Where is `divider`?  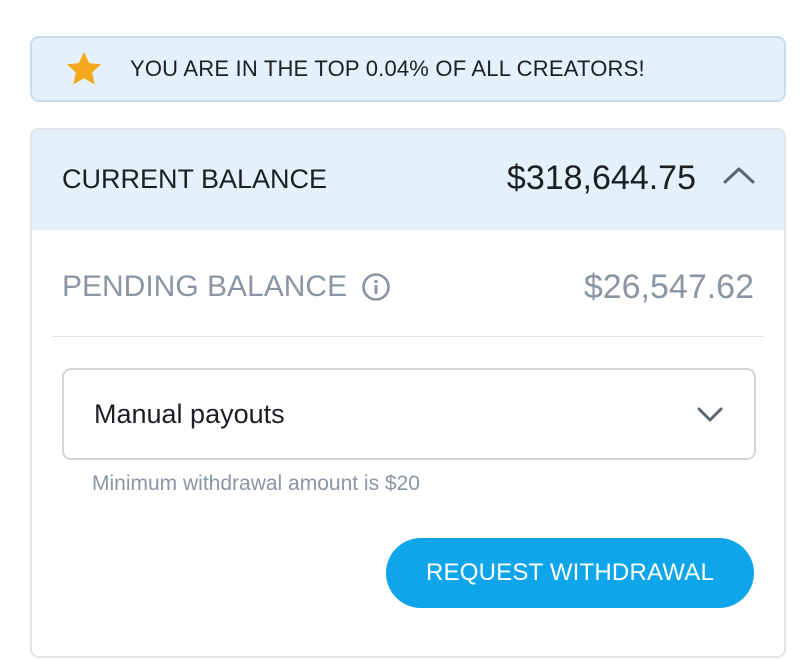
divider is located at coordinates (408, 336).